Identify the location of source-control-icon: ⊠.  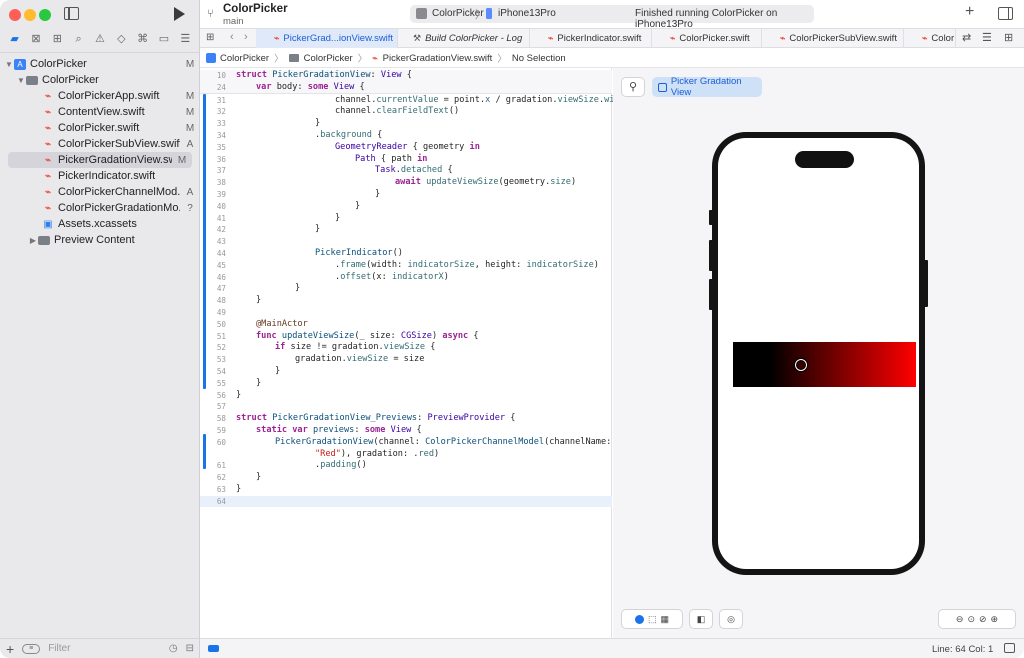
(36, 39).